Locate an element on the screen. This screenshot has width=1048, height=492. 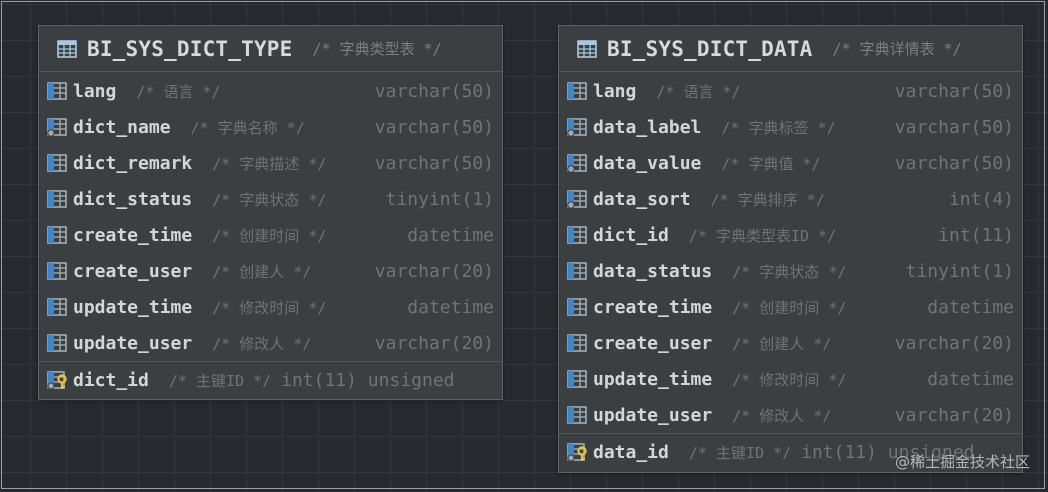
column-row: data_value /* 字典值 */ varchar(50) is located at coordinates (790, 163).